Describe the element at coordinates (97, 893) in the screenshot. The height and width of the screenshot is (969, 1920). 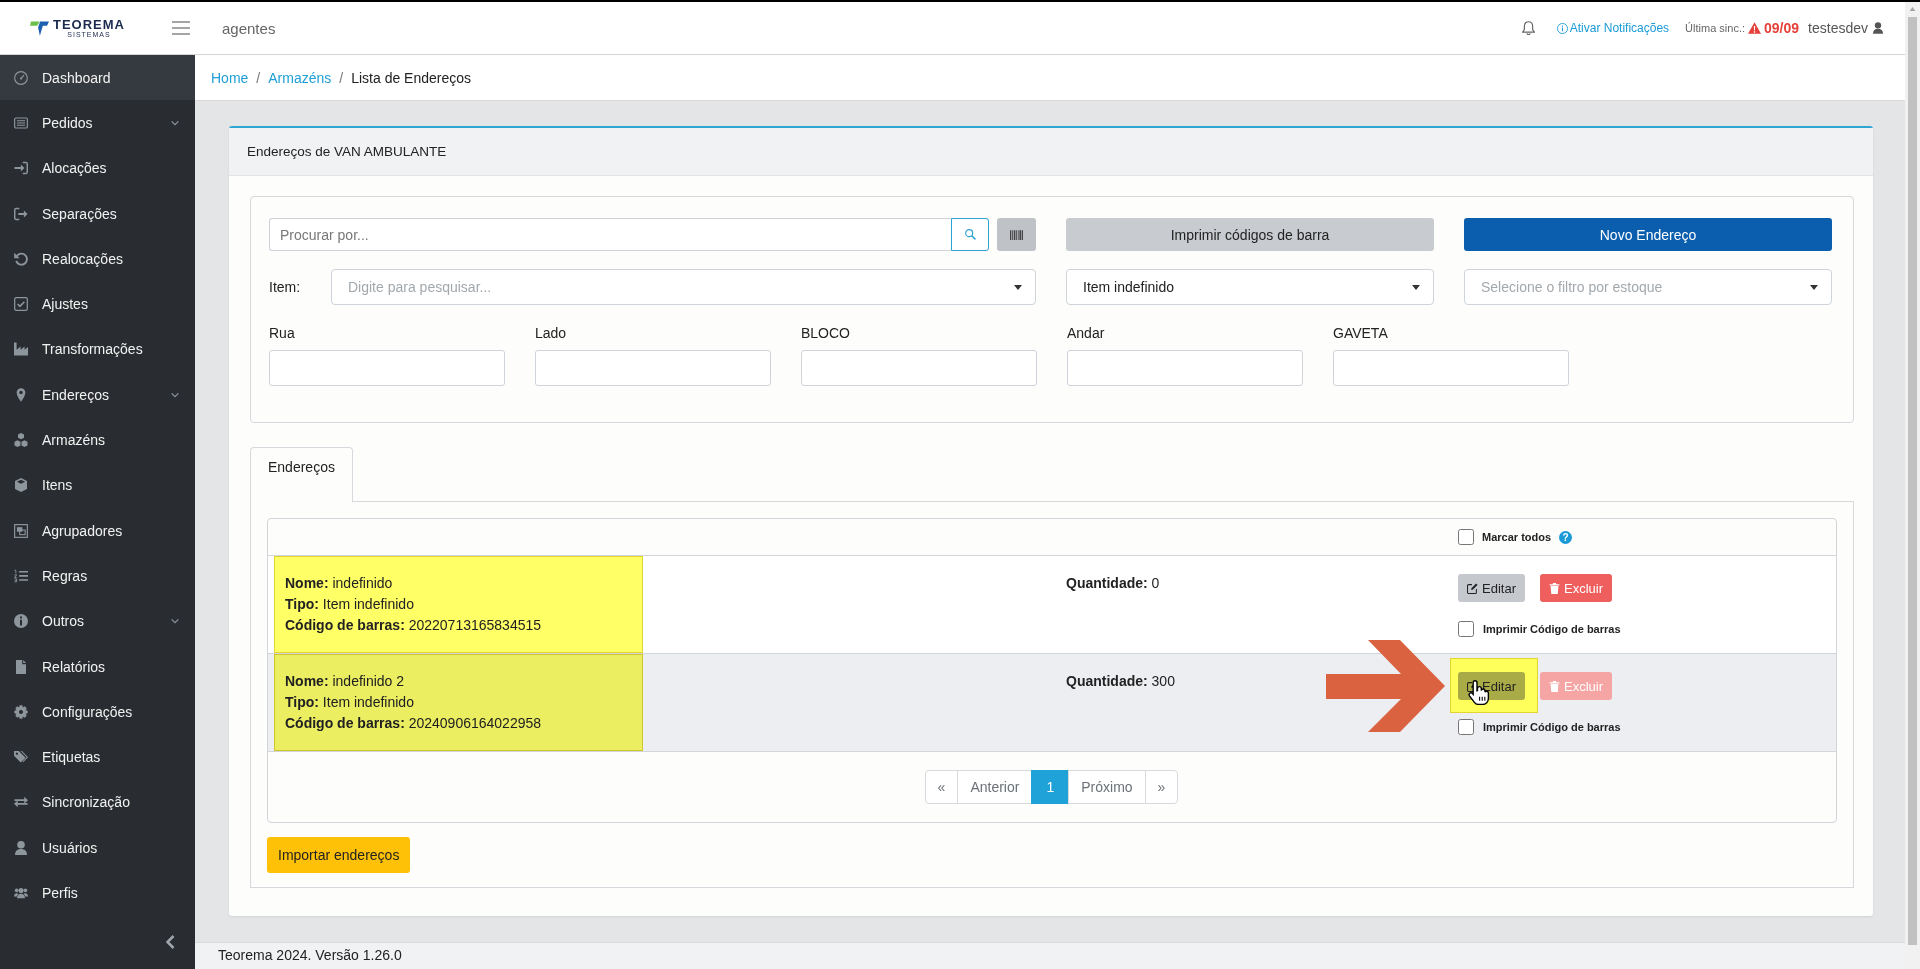
I see `sidebar-item: Perfis` at that location.